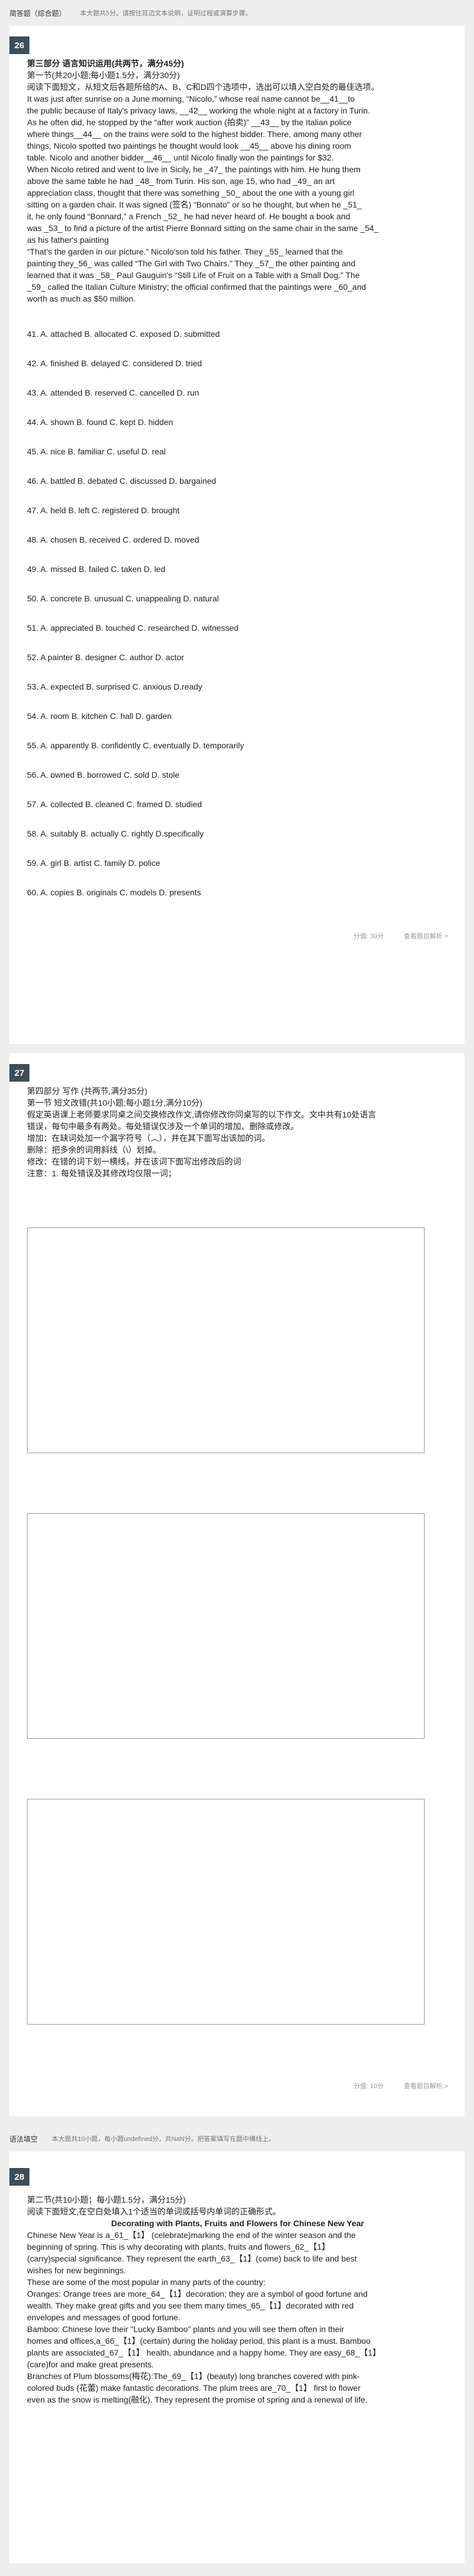 This screenshot has width=474, height=2576. Describe the element at coordinates (19, 45) in the screenshot. I see `question-number: 26` at that location.